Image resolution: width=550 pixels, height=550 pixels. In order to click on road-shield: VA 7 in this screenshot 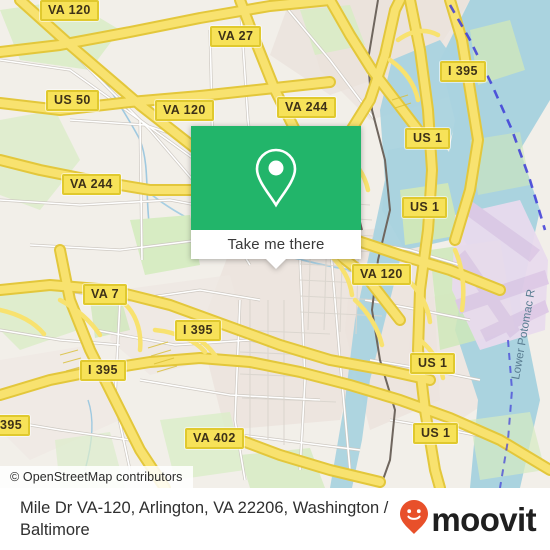, I will do `click(105, 294)`.